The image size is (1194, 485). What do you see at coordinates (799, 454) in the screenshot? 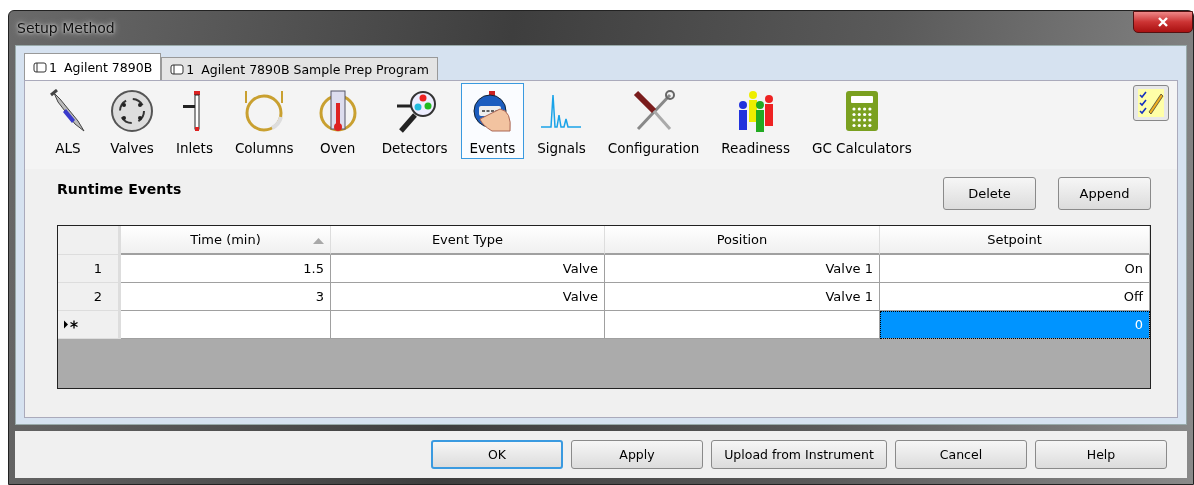
I see `dialog-button: Upload from Instrument` at bounding box center [799, 454].